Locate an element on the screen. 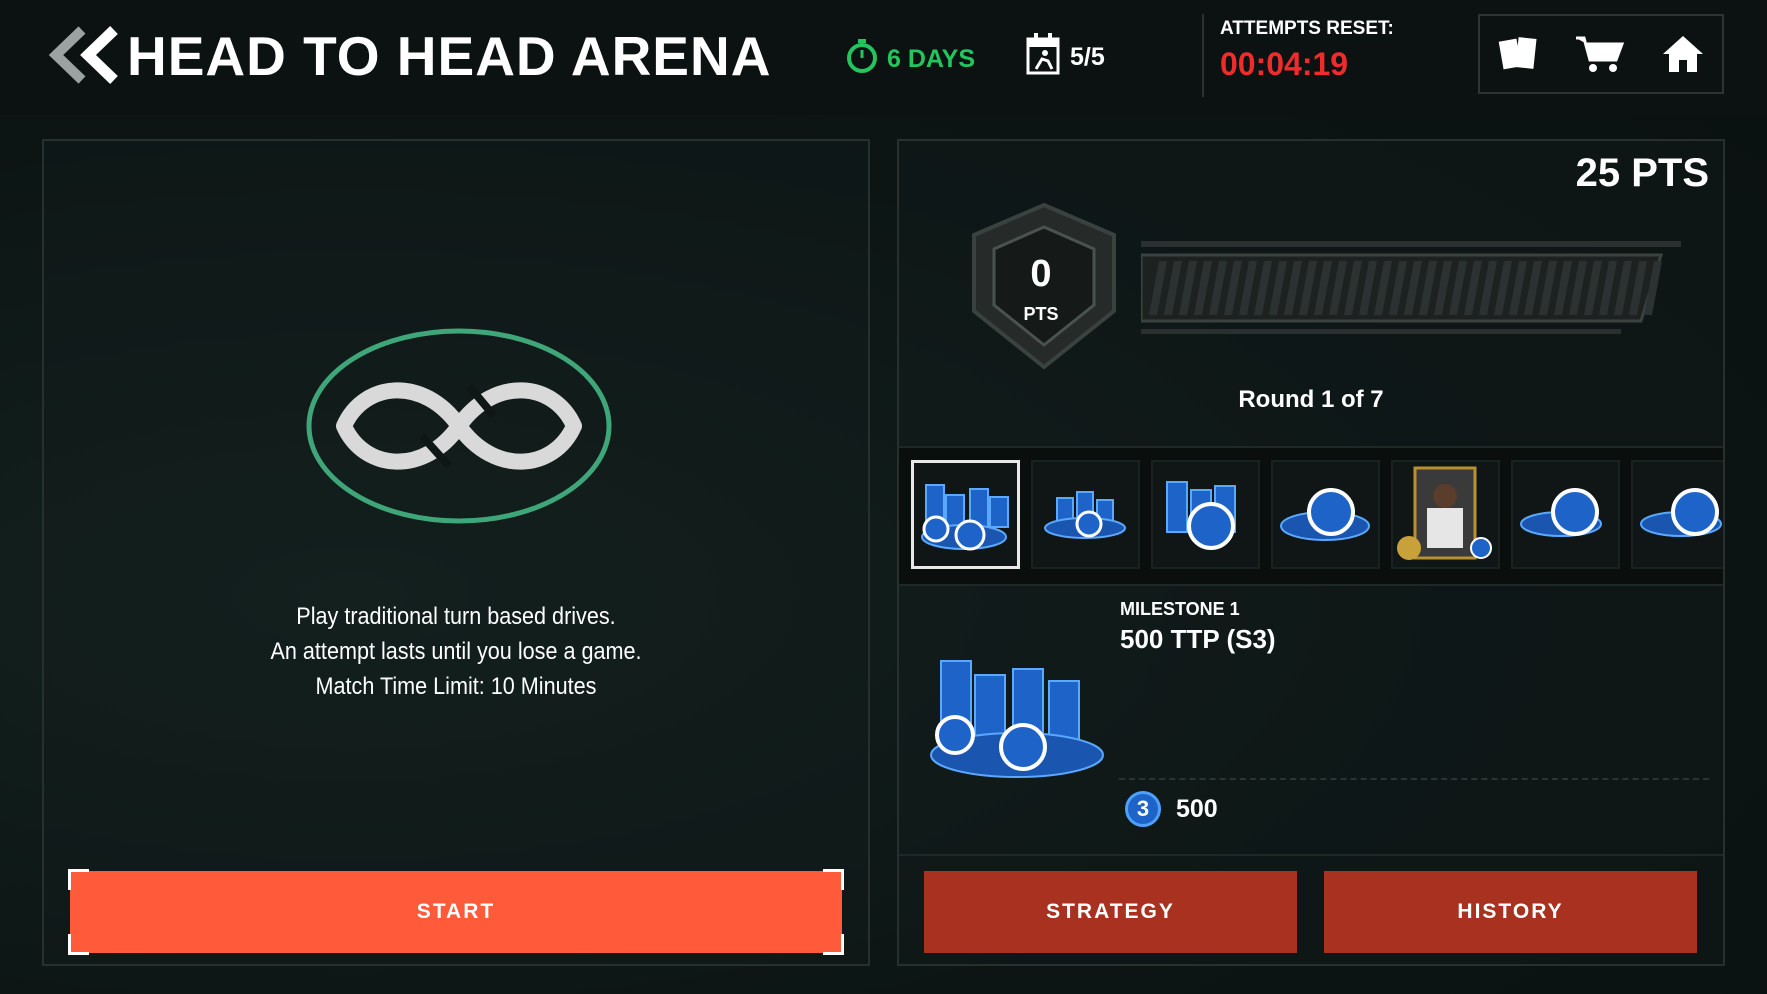  tier-badge-icon: 3 is located at coordinates (1143, 809).